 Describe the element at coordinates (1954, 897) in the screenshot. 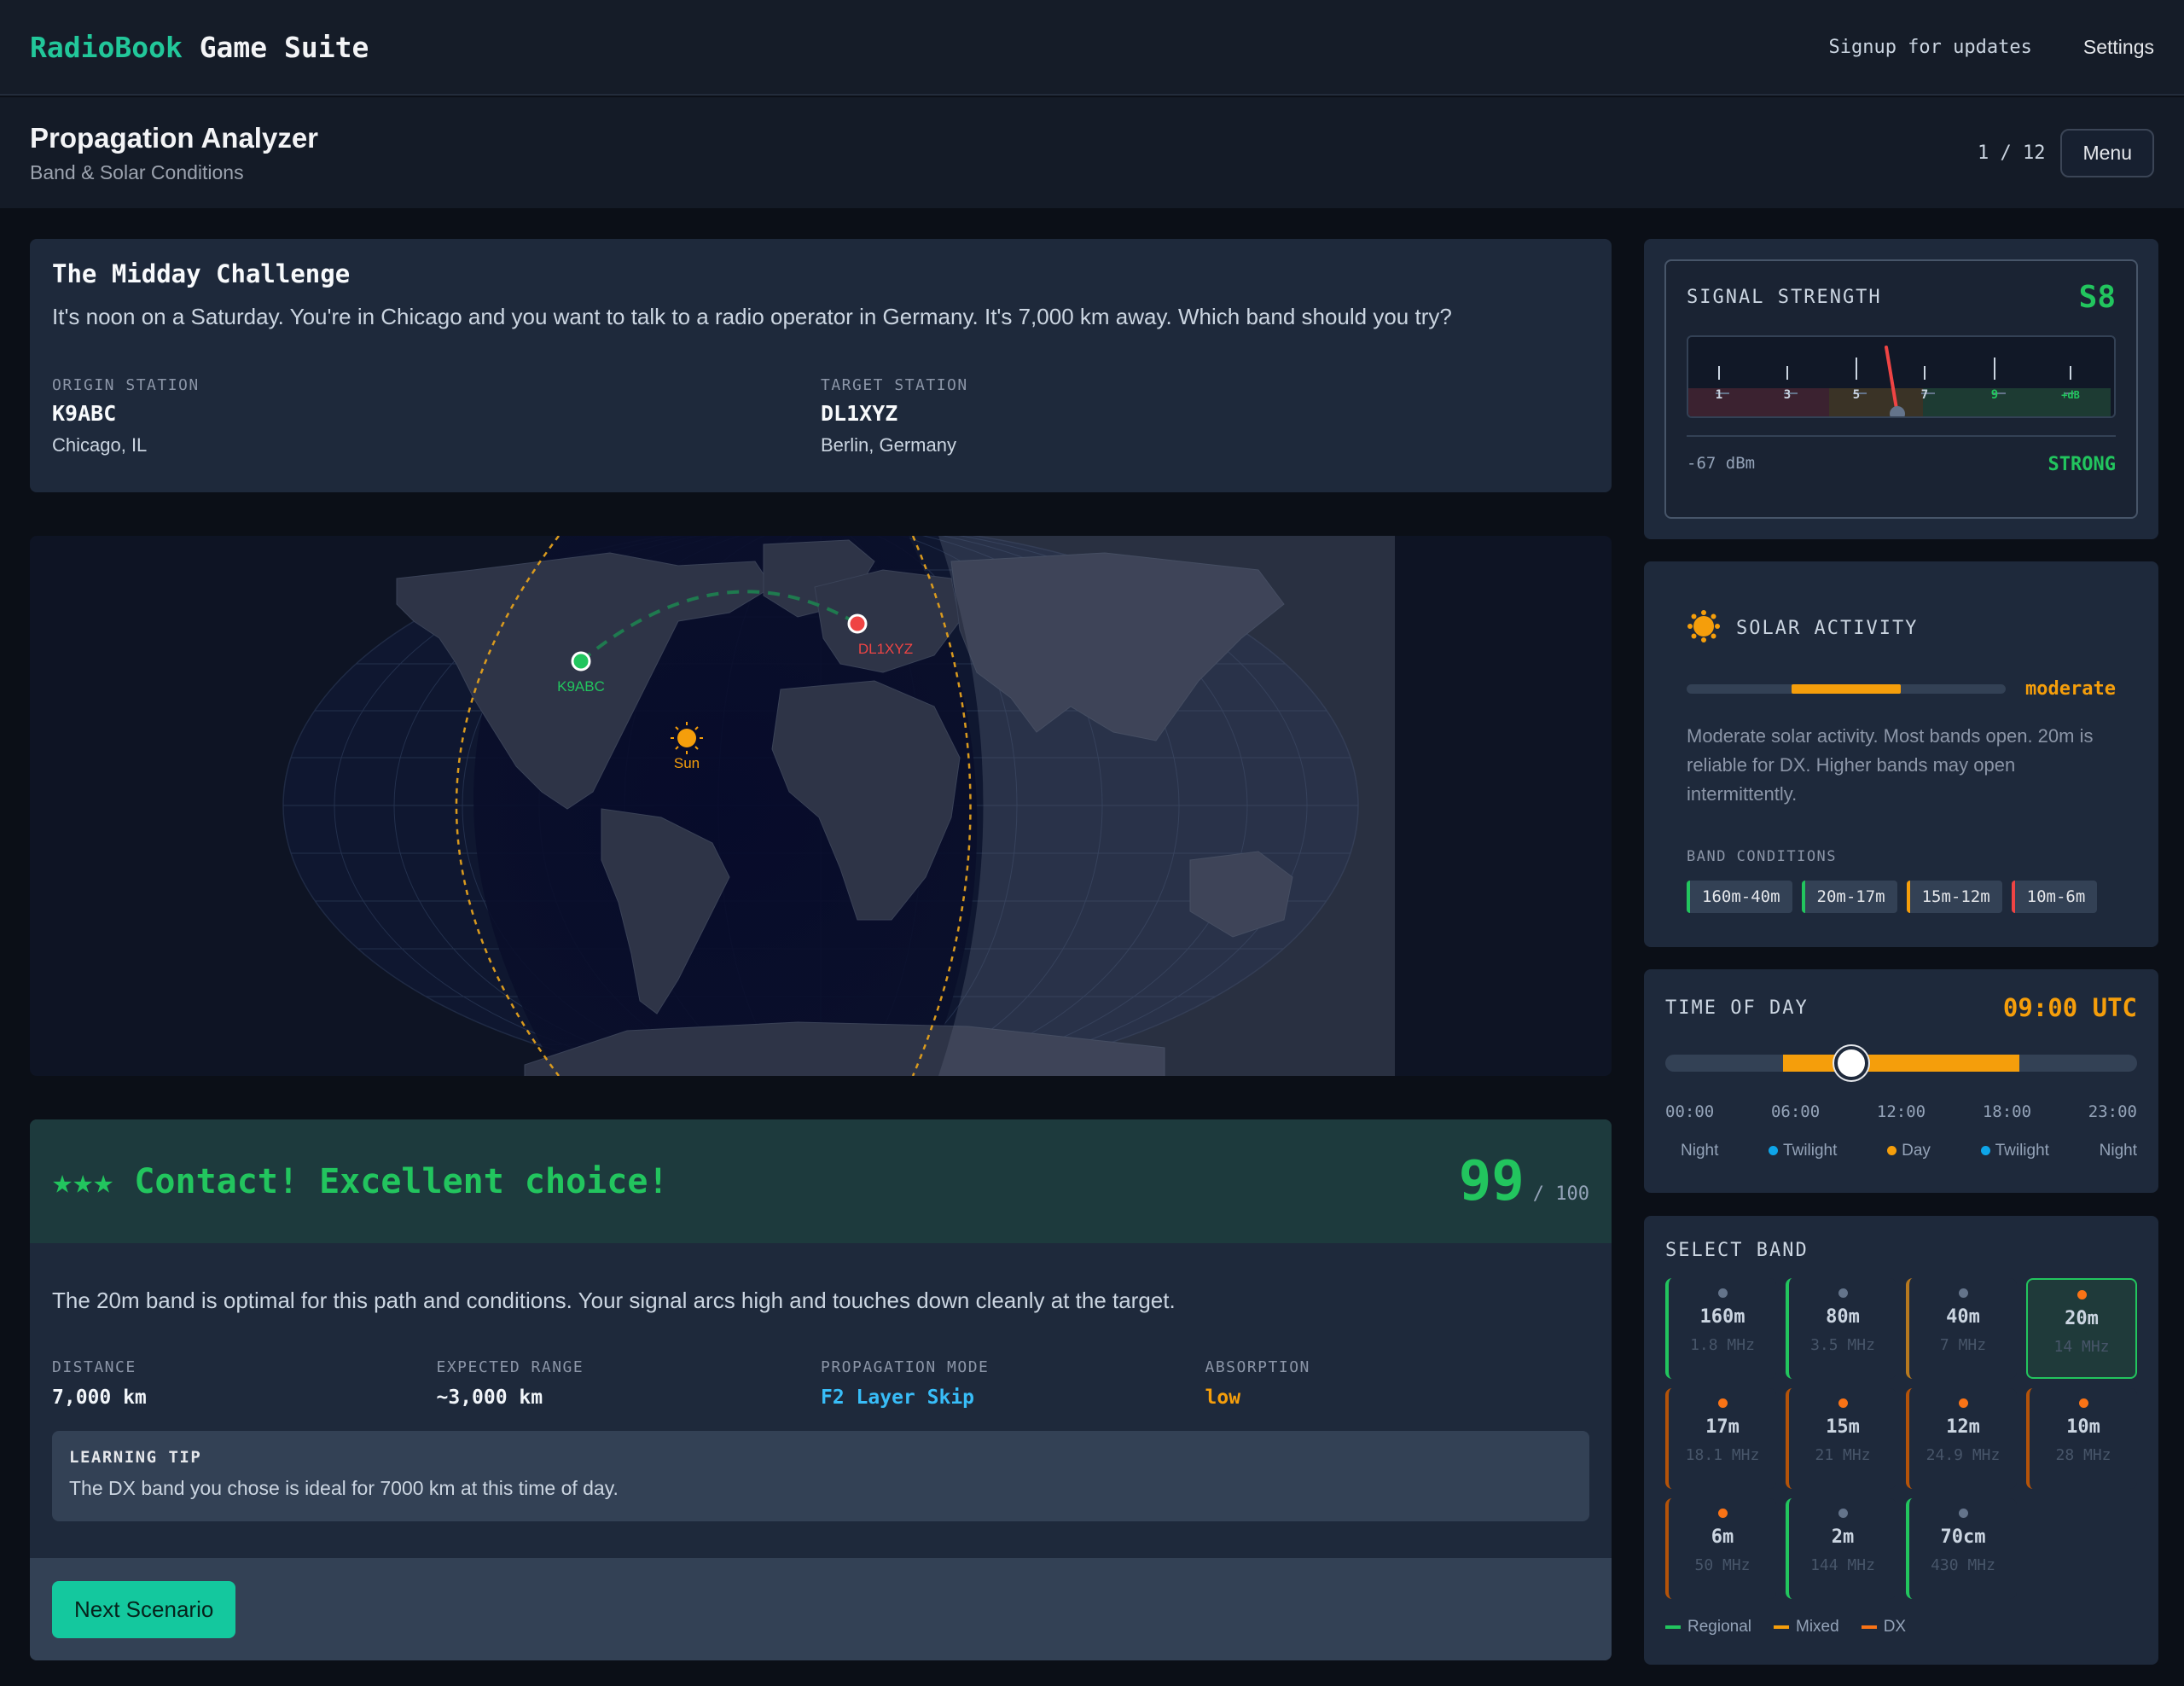

I see `band-condition-chip: 15m-12m` at that location.